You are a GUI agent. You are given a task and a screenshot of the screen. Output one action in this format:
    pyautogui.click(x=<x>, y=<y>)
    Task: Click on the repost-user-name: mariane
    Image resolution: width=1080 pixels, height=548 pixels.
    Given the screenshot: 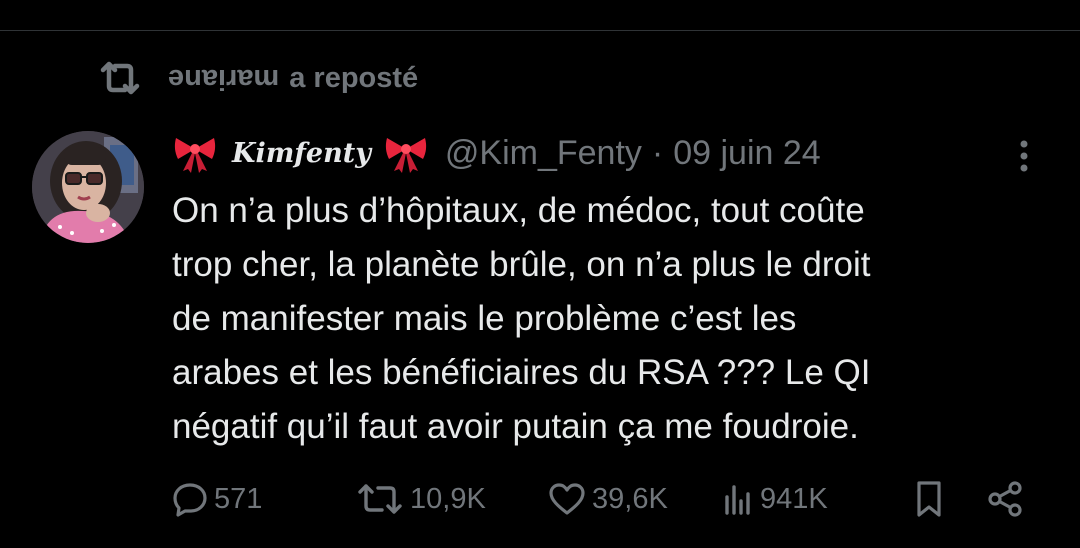 What is the action you would take?
    pyautogui.click(x=223, y=78)
    